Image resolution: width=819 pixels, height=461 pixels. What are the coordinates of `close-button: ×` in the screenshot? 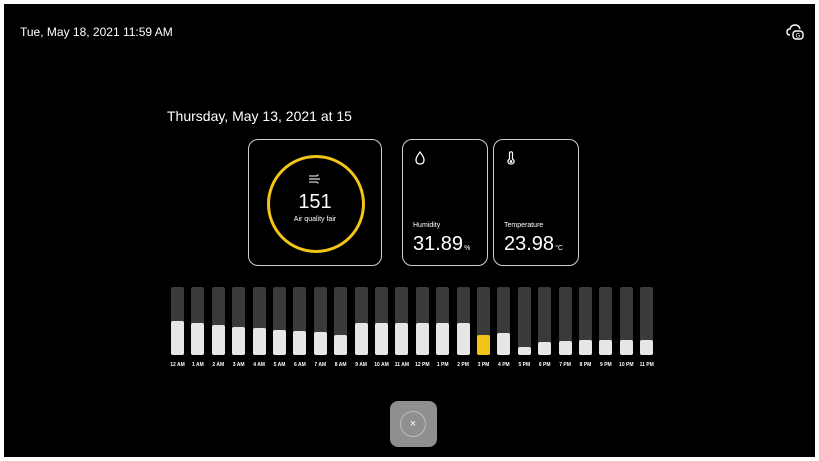 It's located at (413, 424).